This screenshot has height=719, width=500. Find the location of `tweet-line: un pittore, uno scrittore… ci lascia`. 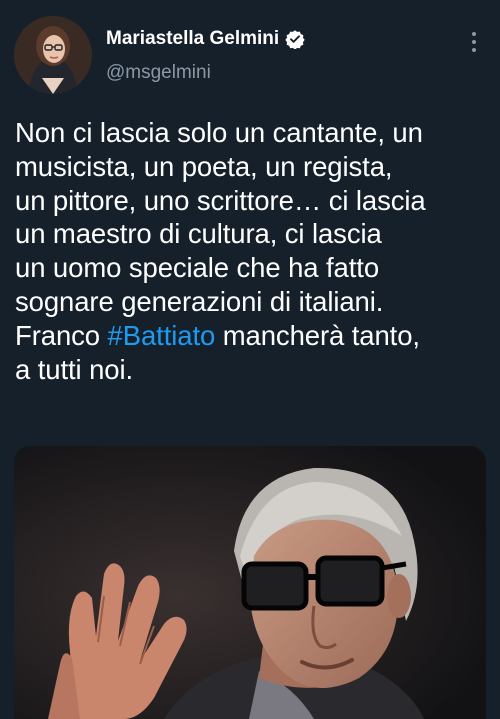

tweet-line: un pittore, uno scrittore… ci lascia is located at coordinates (220, 200).